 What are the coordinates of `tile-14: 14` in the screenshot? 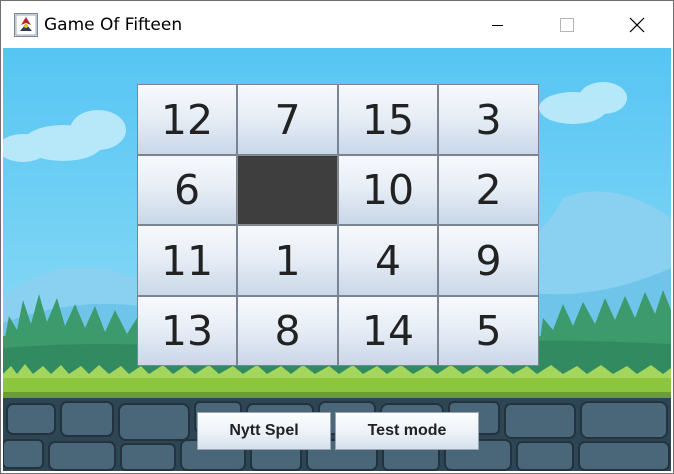 It's located at (388, 331).